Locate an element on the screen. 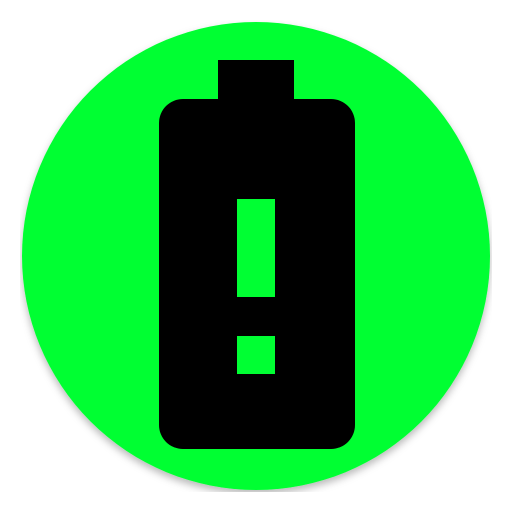 The width and height of the screenshot is (512, 512). exclamation-bar is located at coordinates (256, 248).